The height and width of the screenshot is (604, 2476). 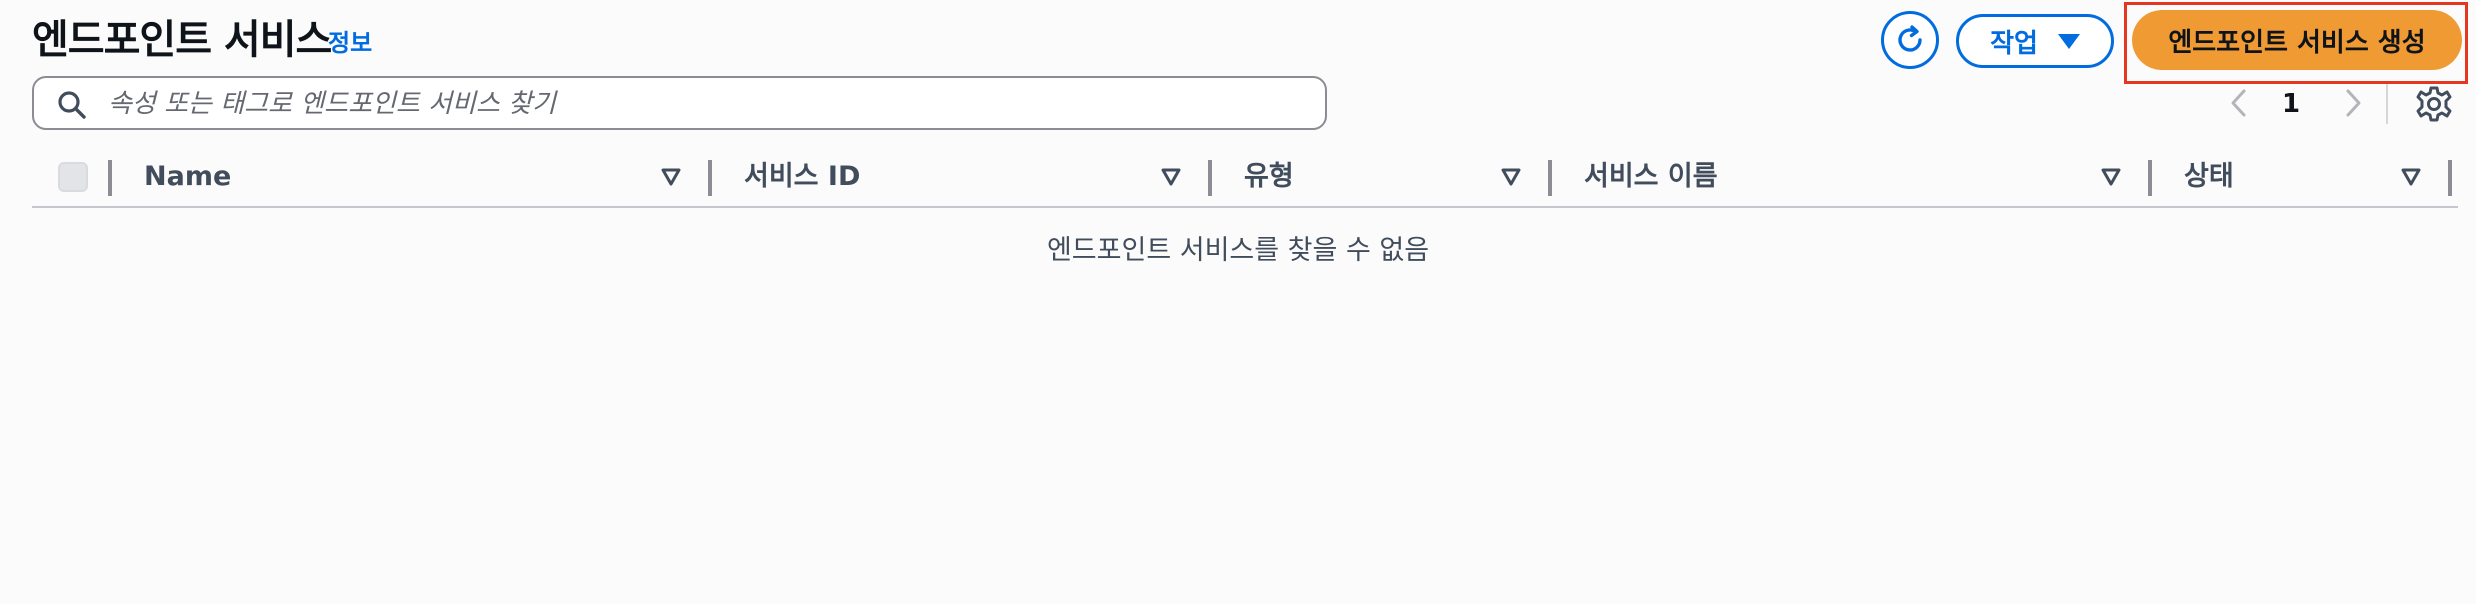 I want to click on page-title: 엔드포인트 서비스, so click(x=182, y=40).